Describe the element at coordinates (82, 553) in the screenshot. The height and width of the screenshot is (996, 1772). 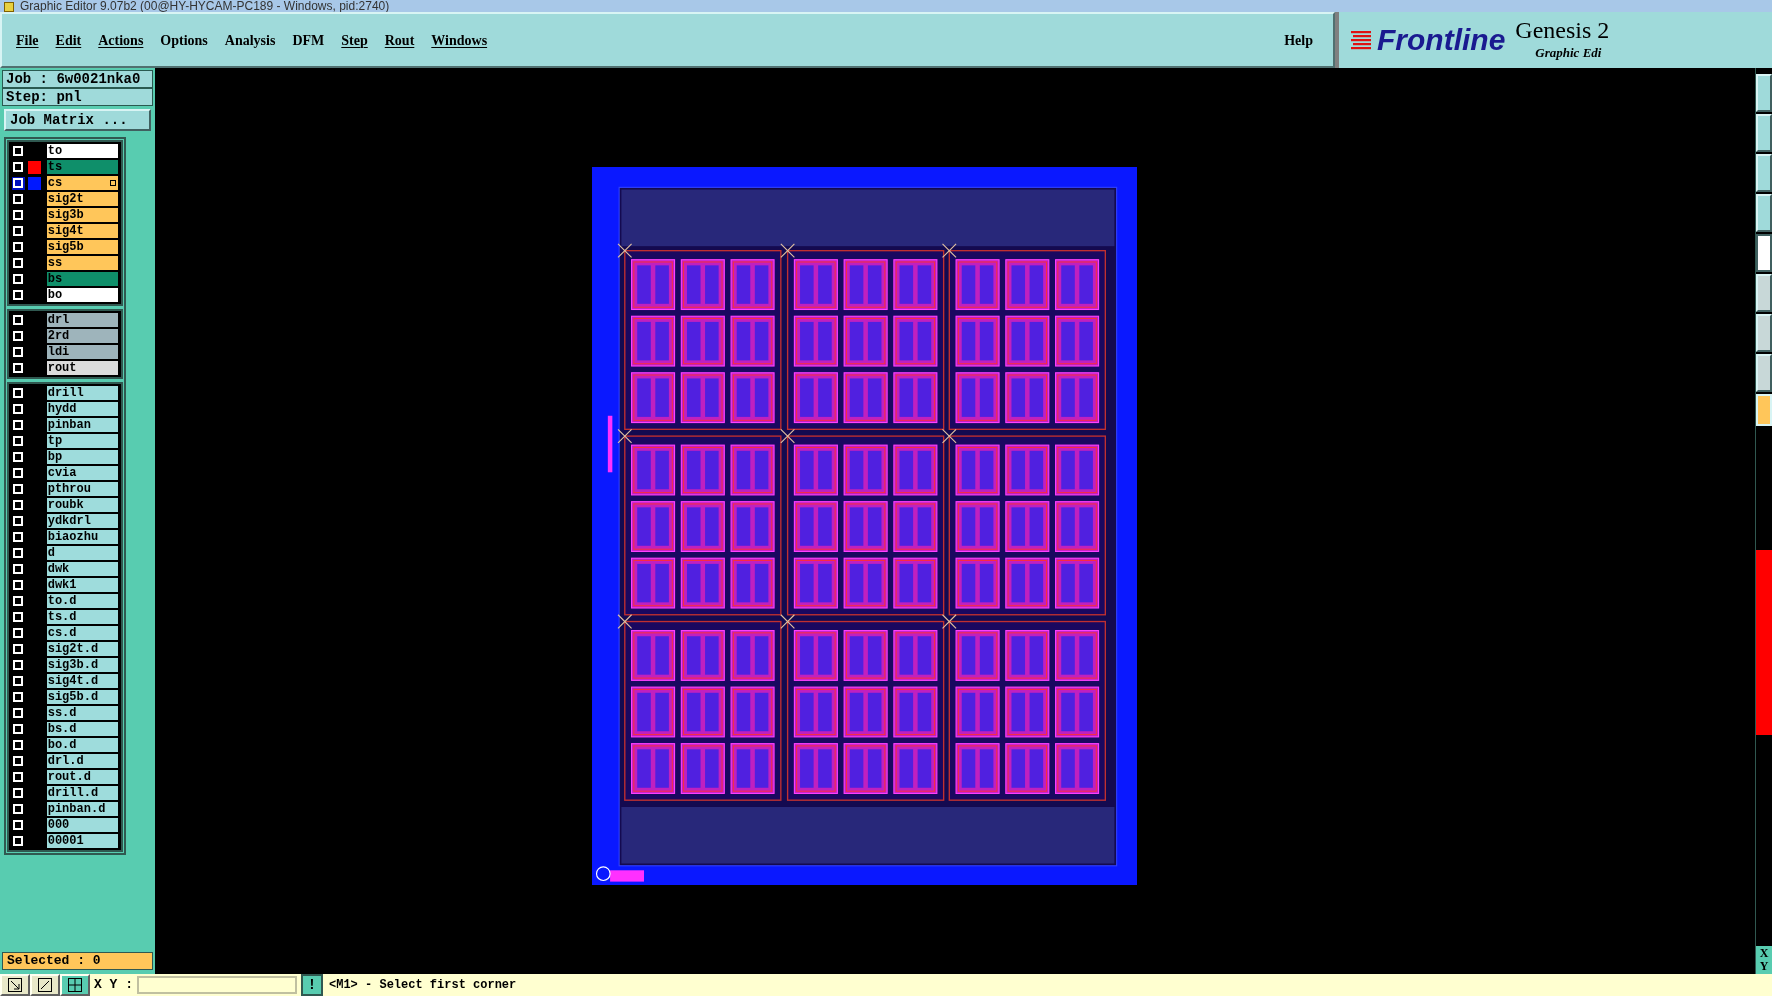
I see `layer-name: d` at that location.